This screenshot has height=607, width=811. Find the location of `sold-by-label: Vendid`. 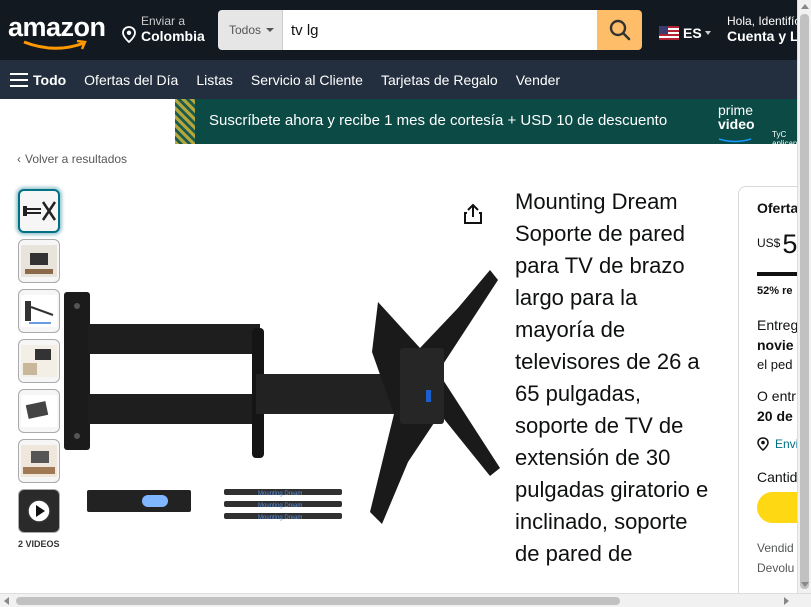

sold-by-label: Vendid is located at coordinates (775, 548).